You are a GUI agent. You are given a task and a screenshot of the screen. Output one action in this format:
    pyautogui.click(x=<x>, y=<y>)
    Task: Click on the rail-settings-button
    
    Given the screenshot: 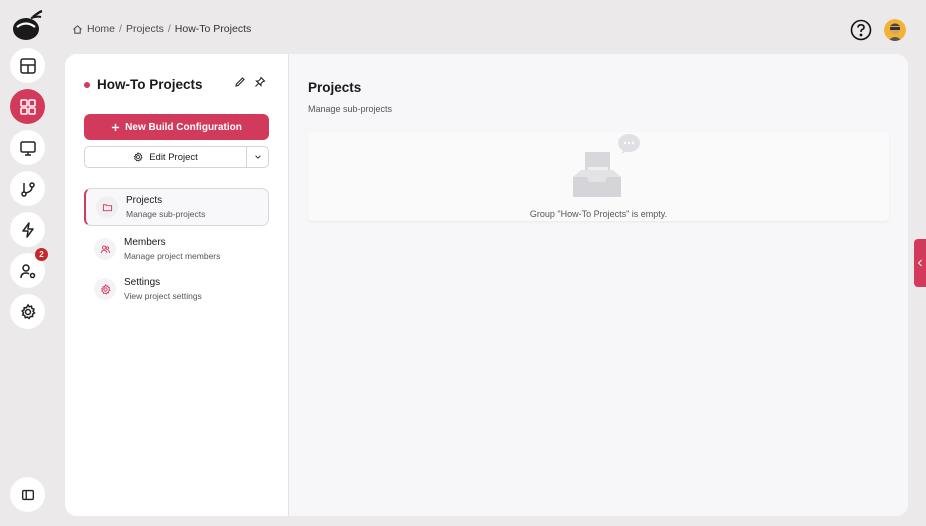 What is the action you would take?
    pyautogui.click(x=27, y=311)
    